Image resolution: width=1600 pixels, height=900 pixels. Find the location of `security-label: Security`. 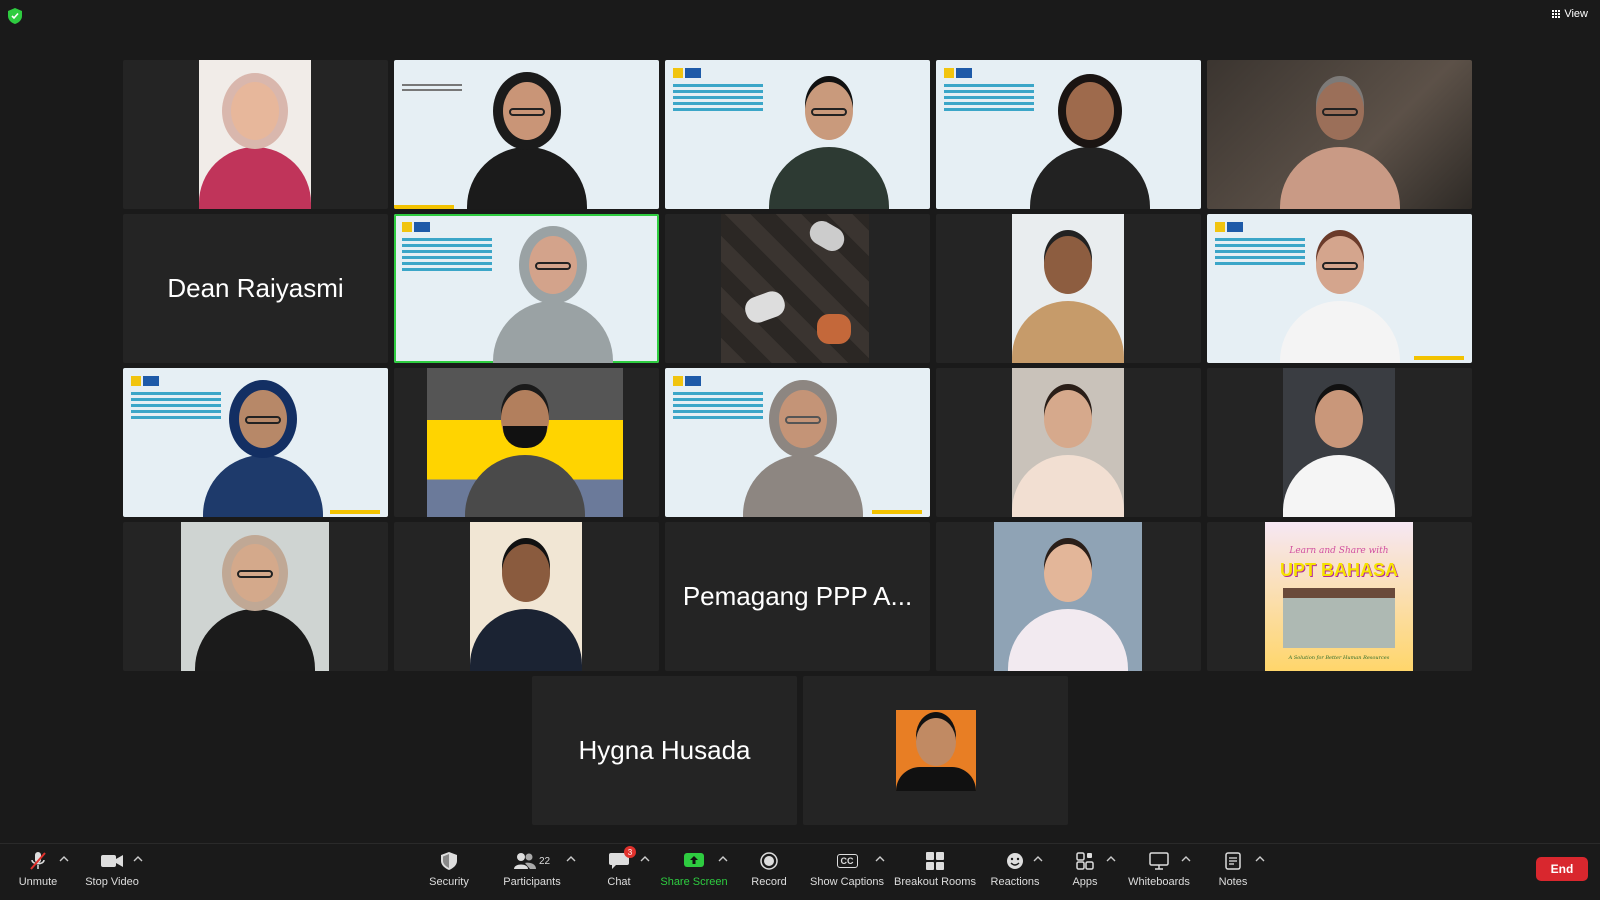

security-label: Security is located at coordinates (449, 882).